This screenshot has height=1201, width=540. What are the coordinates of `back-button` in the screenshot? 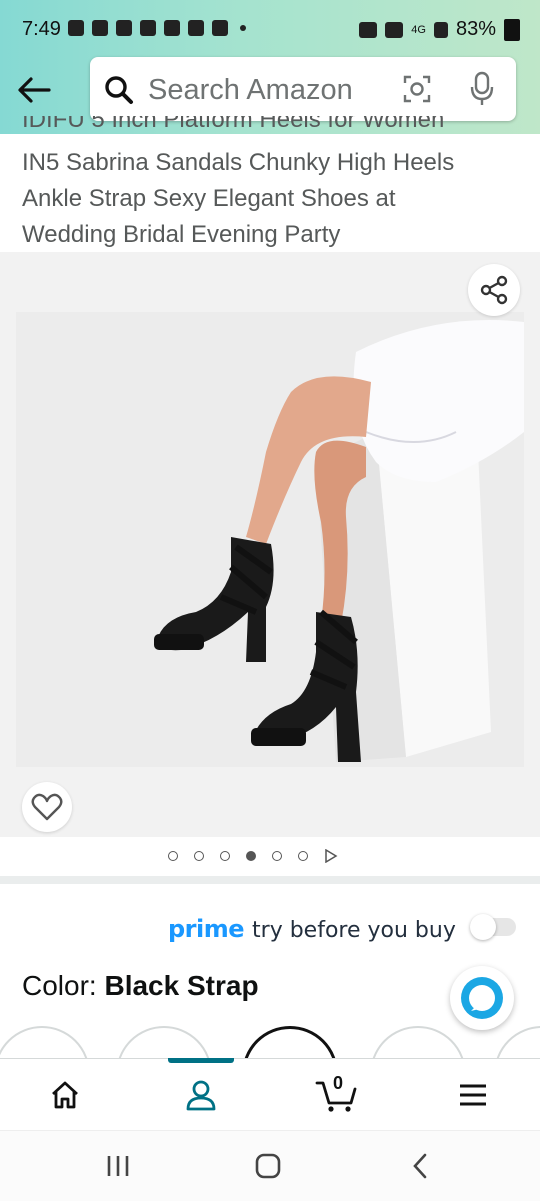 It's located at (34, 90).